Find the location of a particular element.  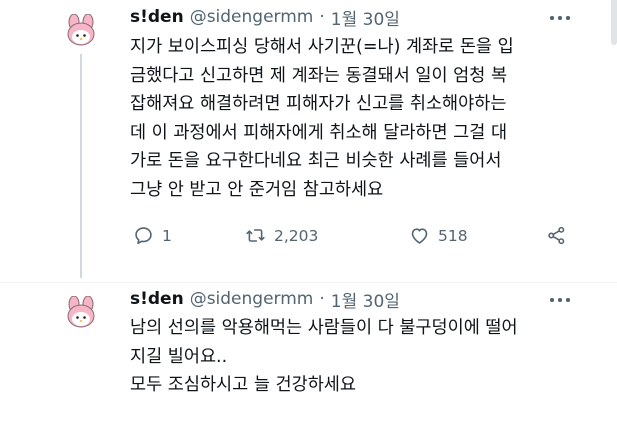

retweet-count: 2,203 is located at coordinates (296, 235).